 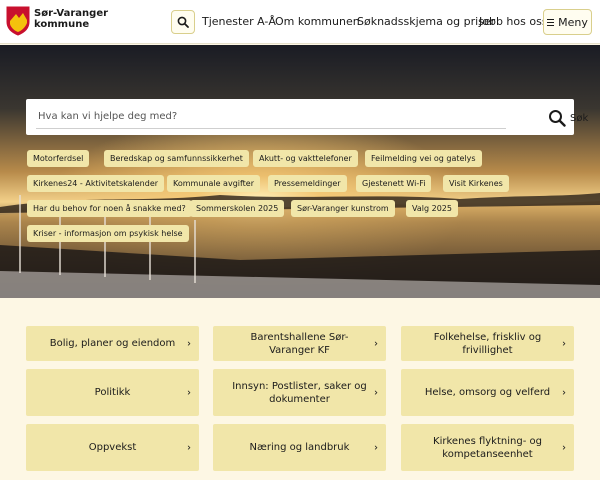 What do you see at coordinates (58, 158) in the screenshot?
I see `quick-link-chip: Motorferdsel` at bounding box center [58, 158].